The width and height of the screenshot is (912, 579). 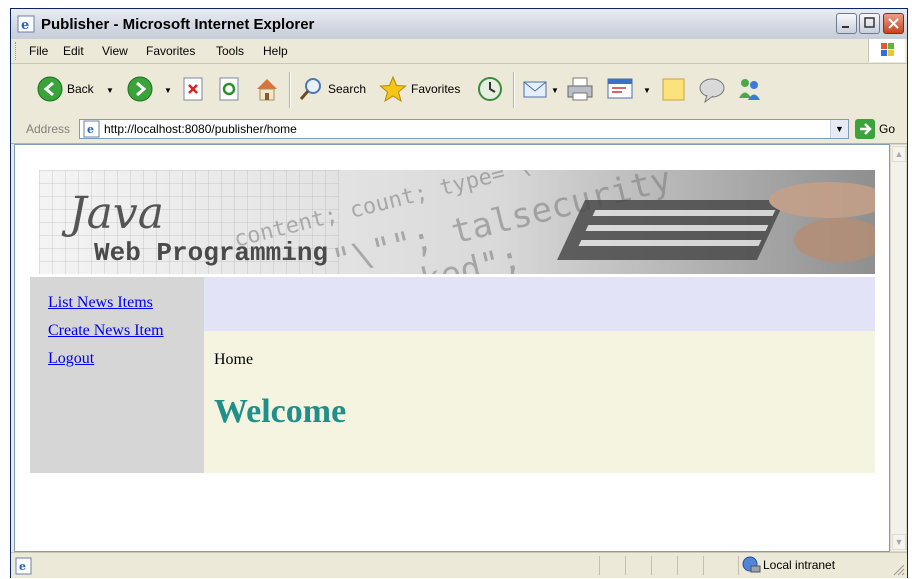 I want to click on favorites-button, so click(x=393, y=91).